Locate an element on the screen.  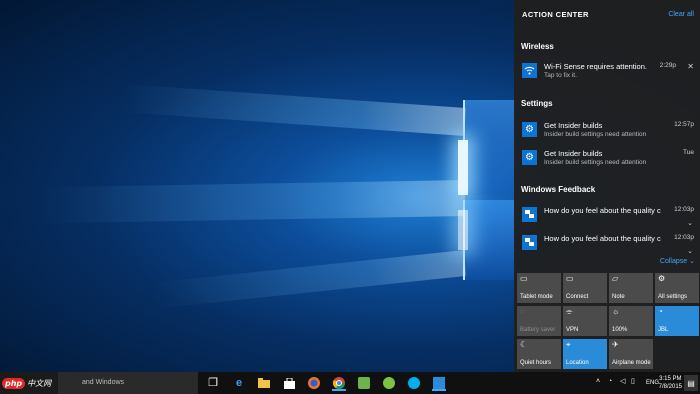
quick-action-label: Location is located at coordinates (577, 363).